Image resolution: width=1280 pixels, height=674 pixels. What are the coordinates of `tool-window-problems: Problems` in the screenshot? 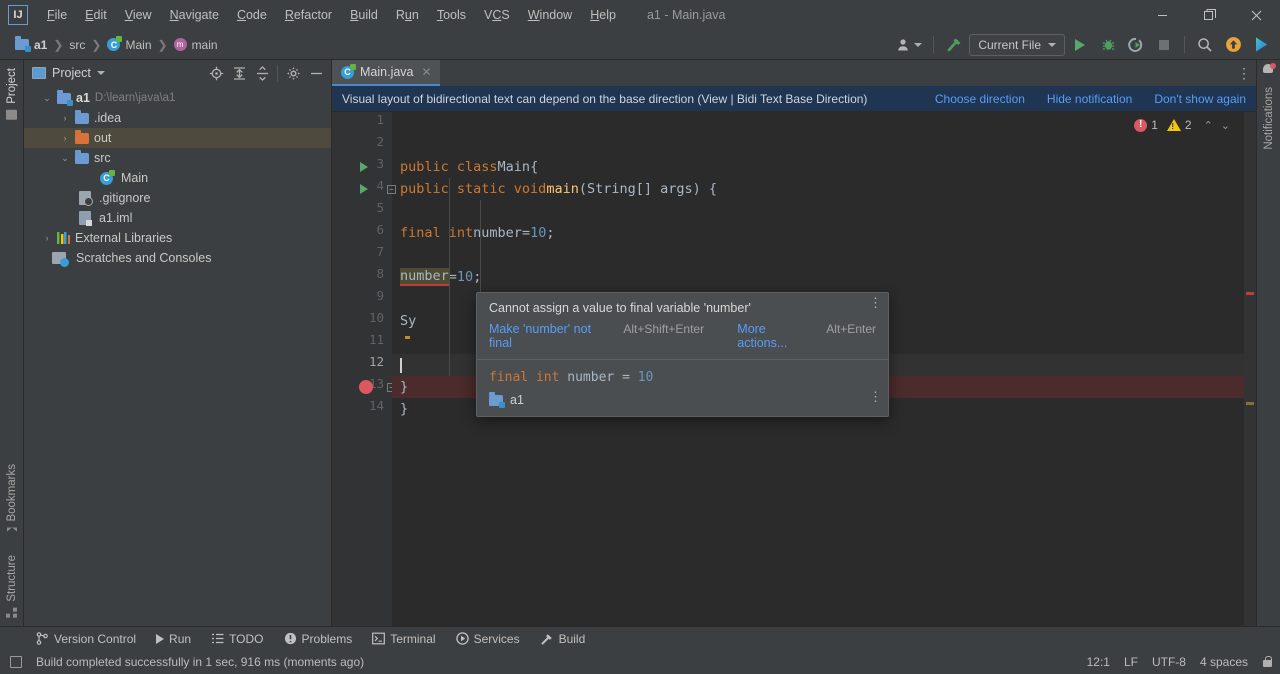 It's located at (318, 639).